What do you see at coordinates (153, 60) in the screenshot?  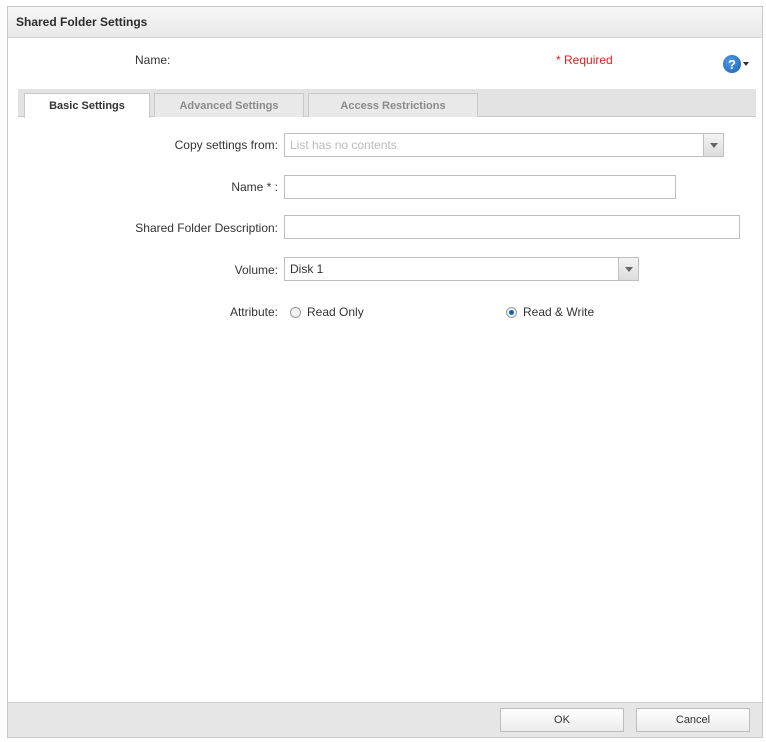 I see `name-header-label: Name:` at bounding box center [153, 60].